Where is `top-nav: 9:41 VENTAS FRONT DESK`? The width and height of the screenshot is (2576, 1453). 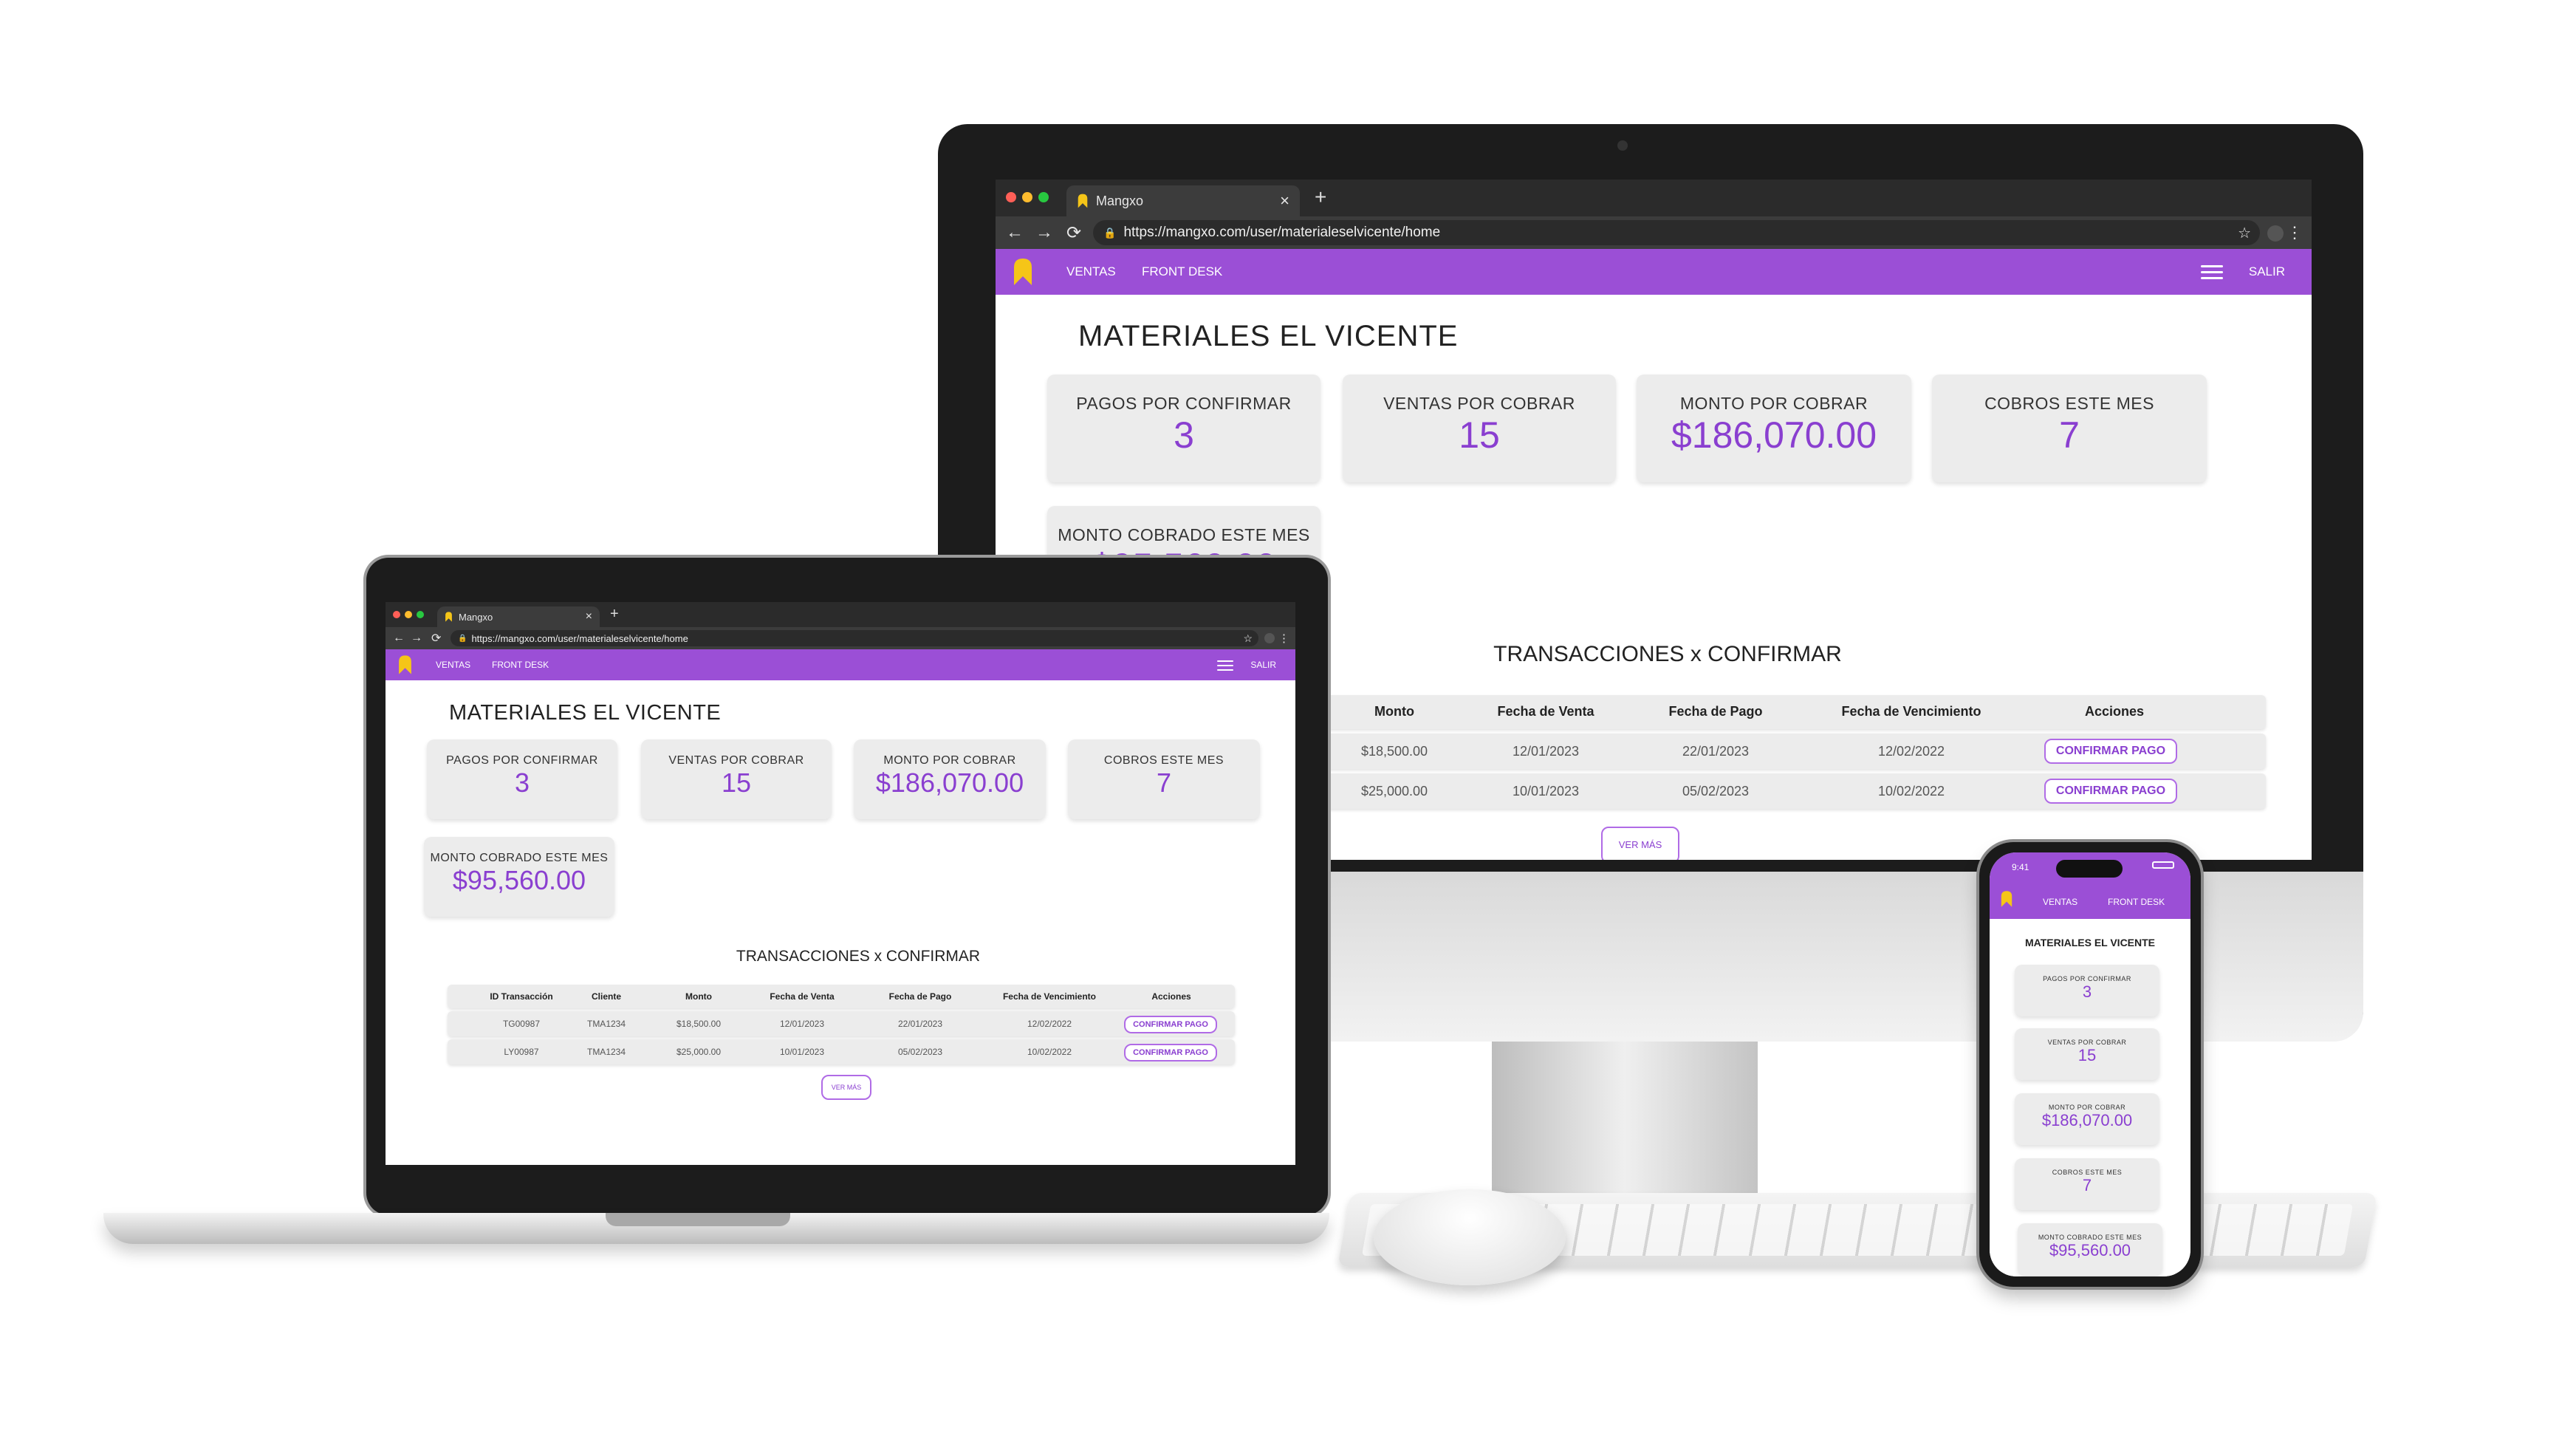 top-nav: 9:41 VENTAS FRONT DESK is located at coordinates (2090, 885).